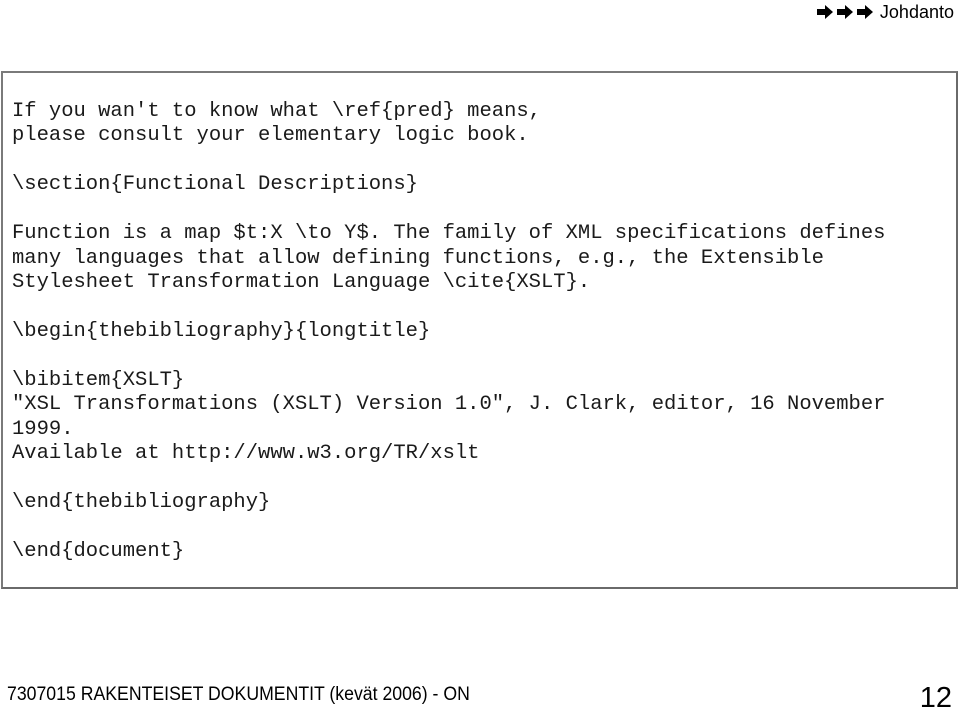  I want to click on navigation-breadcrumb: Johdanto, so click(885, 12).